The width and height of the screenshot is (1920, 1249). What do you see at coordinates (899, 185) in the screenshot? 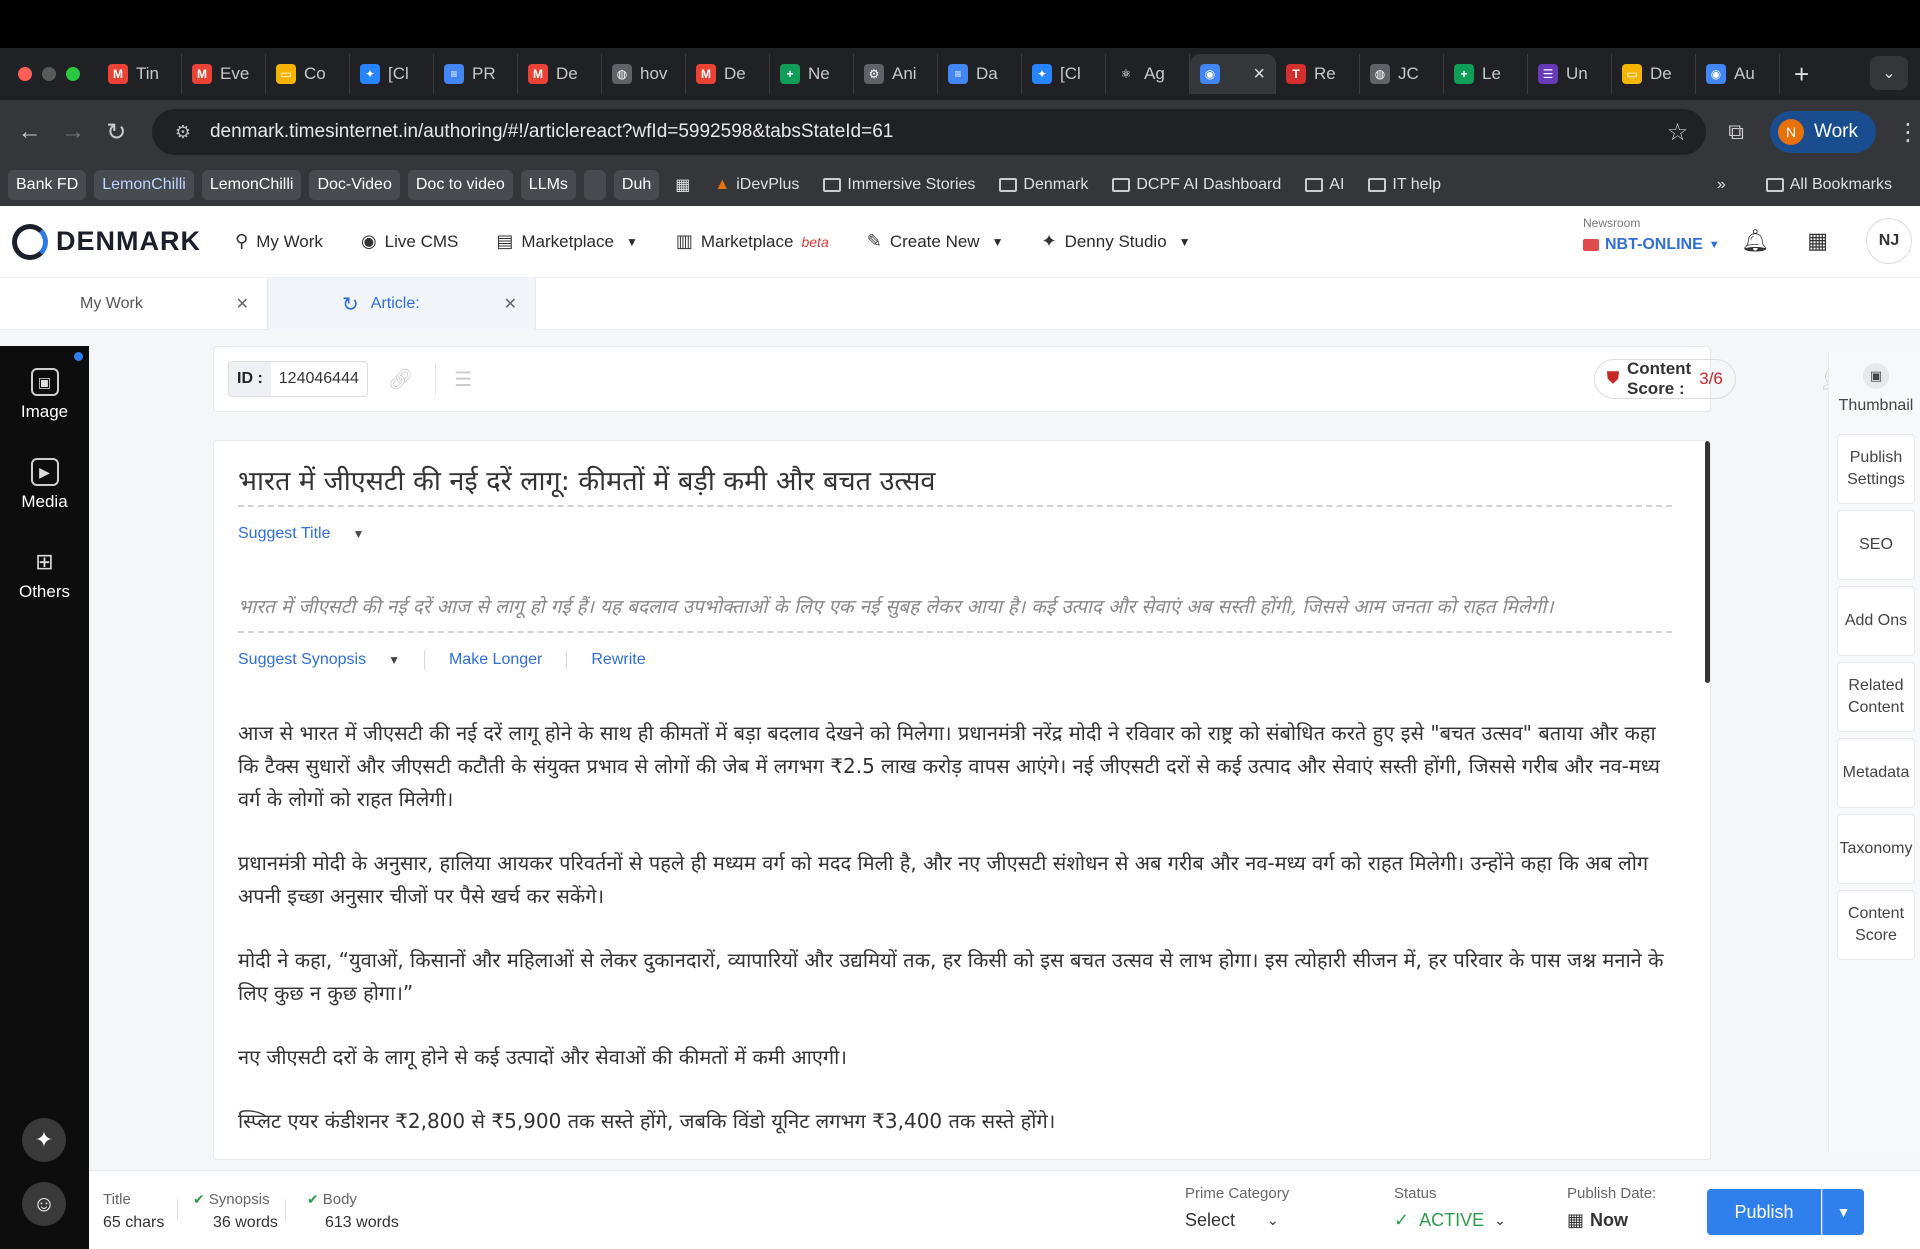
I see `bookmark-folder-immersive-stories: Immersive Stories` at bounding box center [899, 185].